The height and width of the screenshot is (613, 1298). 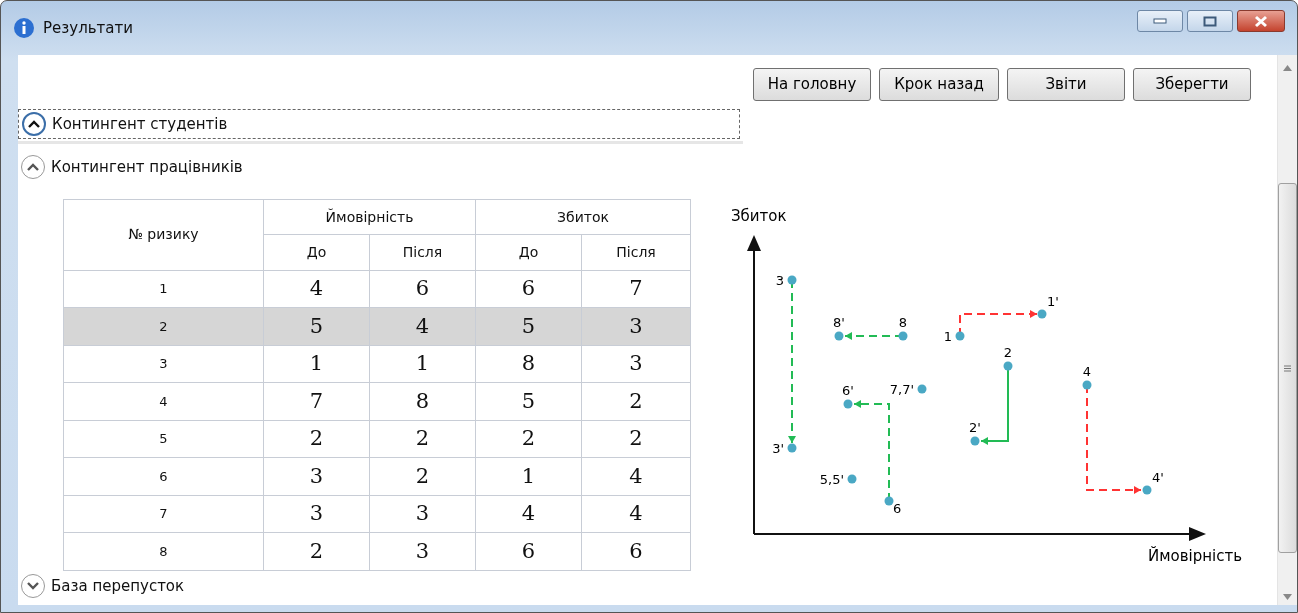 I want to click on table-row: 4 7 8 5 2, so click(x=377, y=401).